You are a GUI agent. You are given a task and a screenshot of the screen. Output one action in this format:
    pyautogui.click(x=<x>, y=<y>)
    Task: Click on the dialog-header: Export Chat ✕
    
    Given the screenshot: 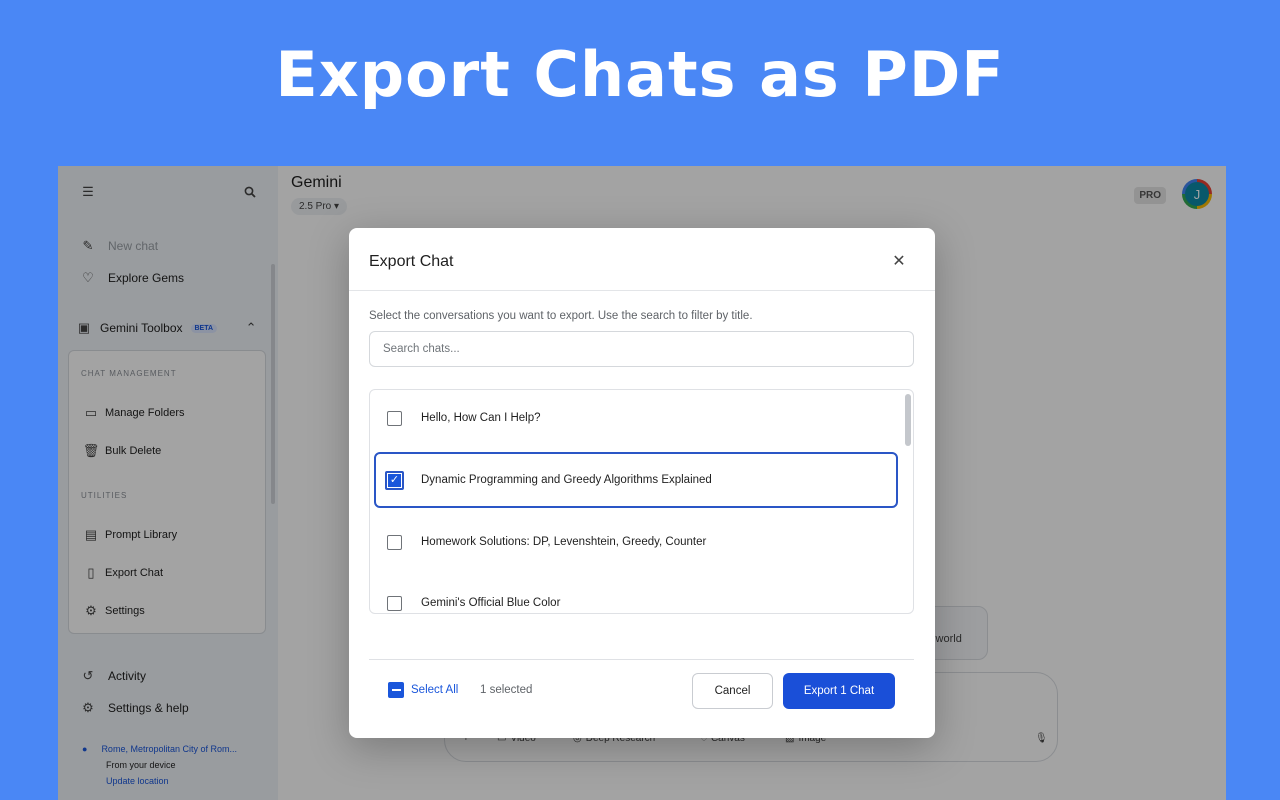 What is the action you would take?
    pyautogui.click(x=642, y=259)
    